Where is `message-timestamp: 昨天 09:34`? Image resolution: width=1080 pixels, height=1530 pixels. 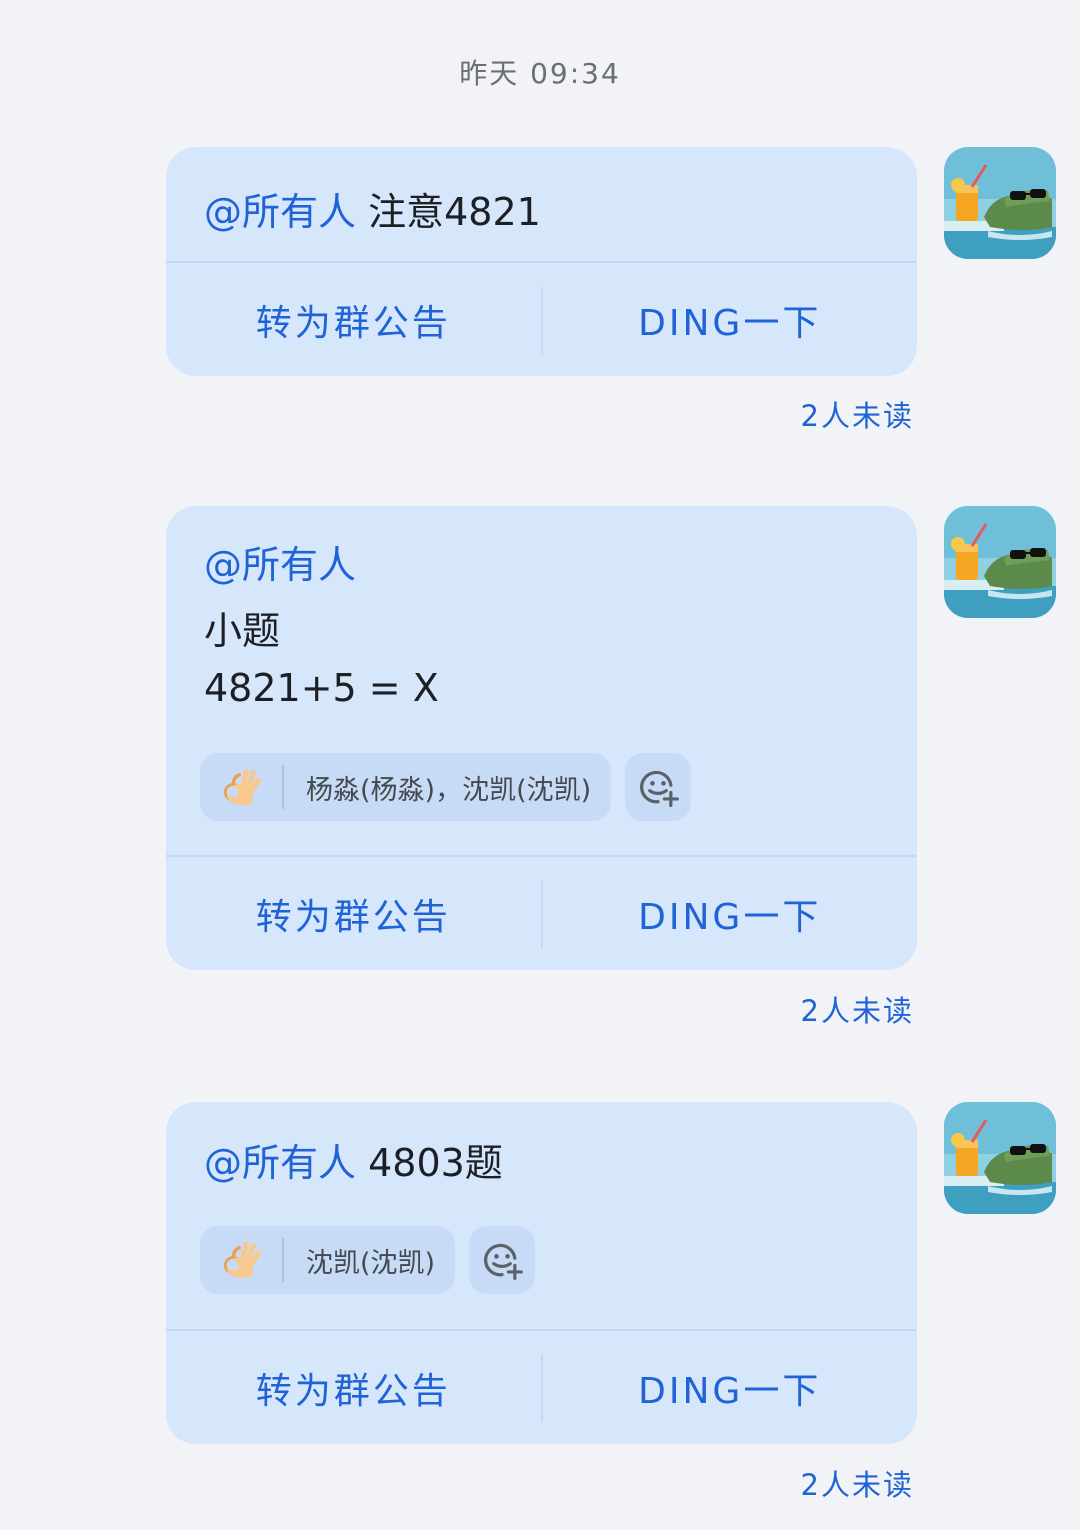
message-timestamp: 昨天 09:34 is located at coordinates (540, 73).